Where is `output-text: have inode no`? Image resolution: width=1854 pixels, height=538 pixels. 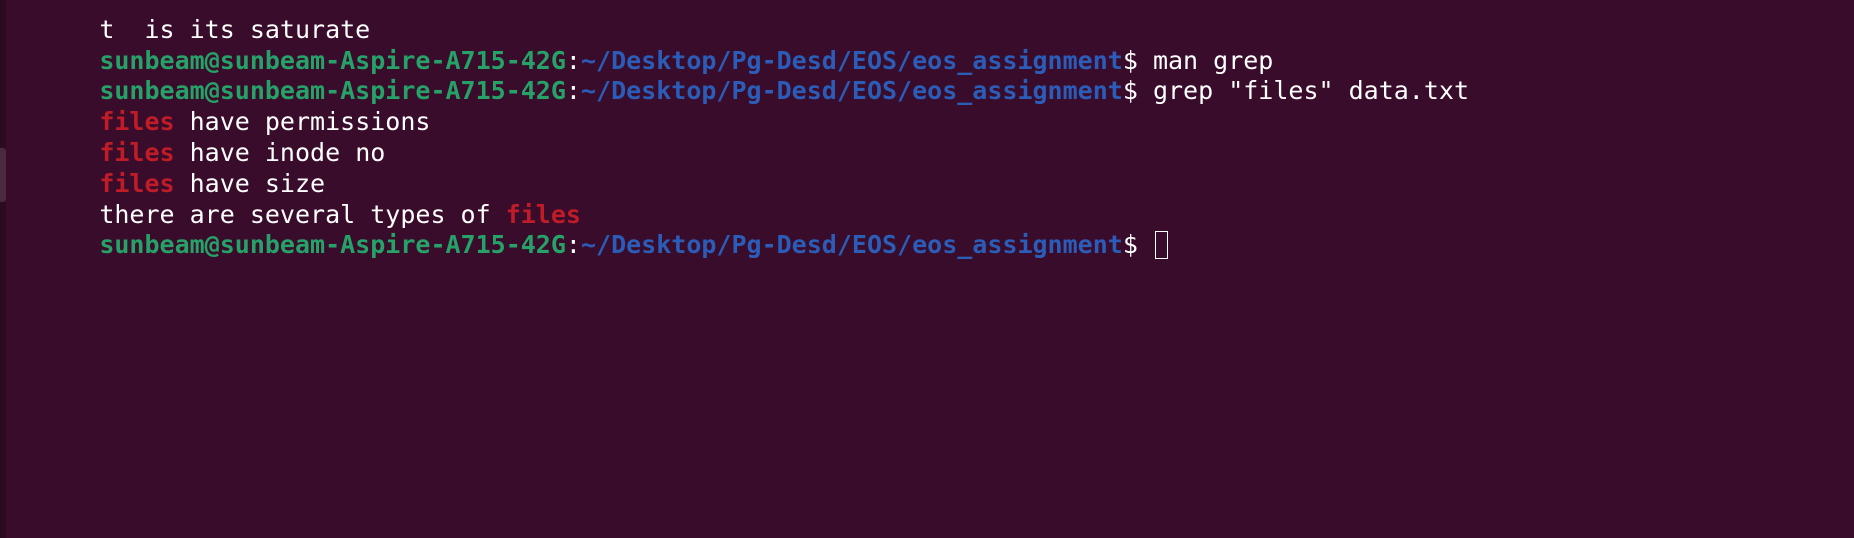 output-text: have inode no is located at coordinates (280, 152).